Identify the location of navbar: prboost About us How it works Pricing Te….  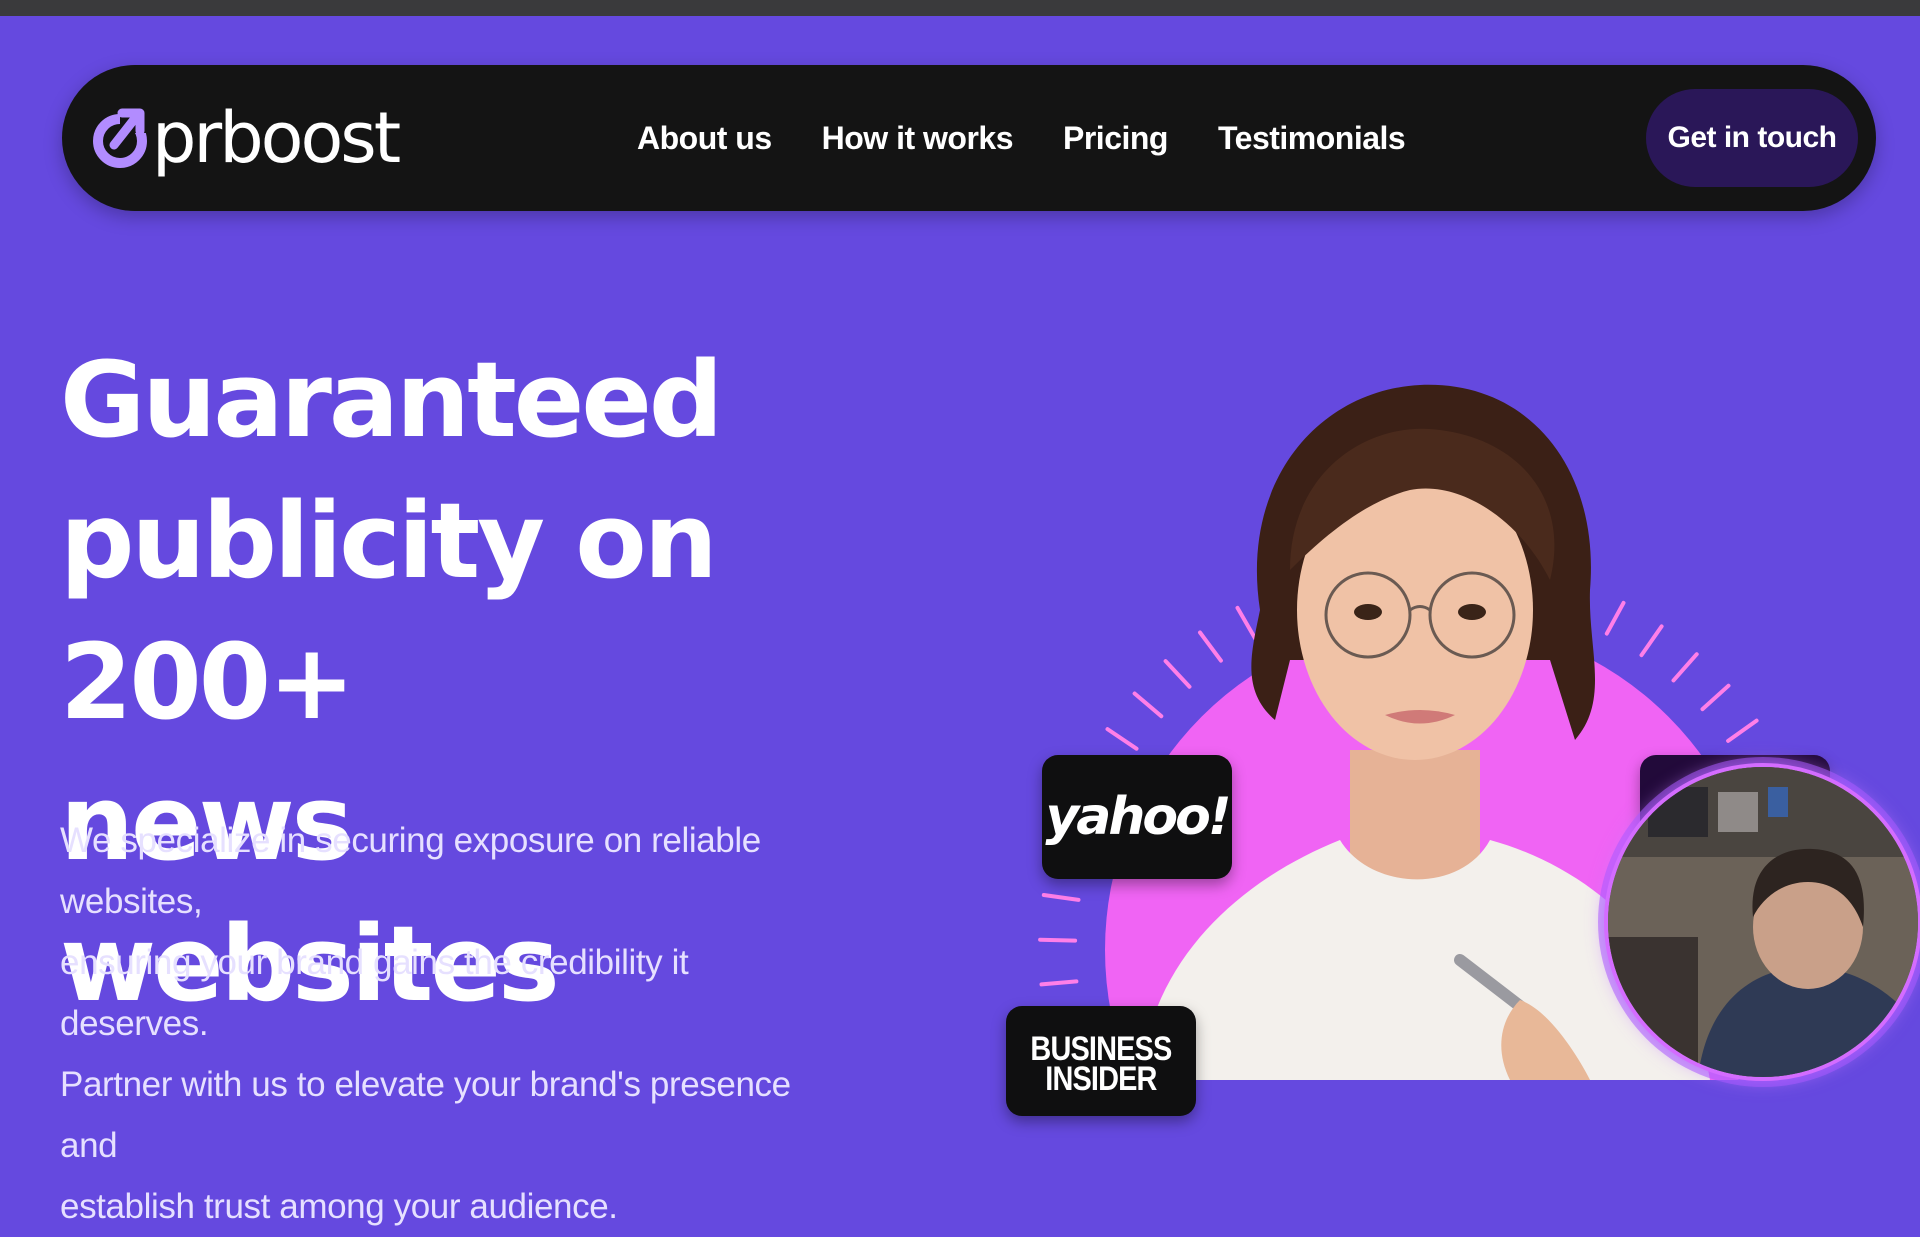
(969, 138).